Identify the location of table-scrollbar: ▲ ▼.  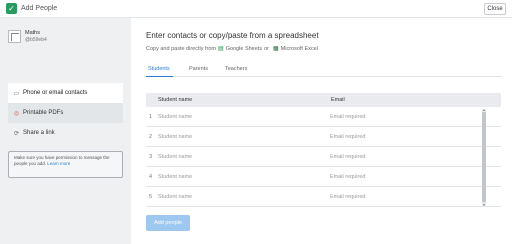
(484, 158).